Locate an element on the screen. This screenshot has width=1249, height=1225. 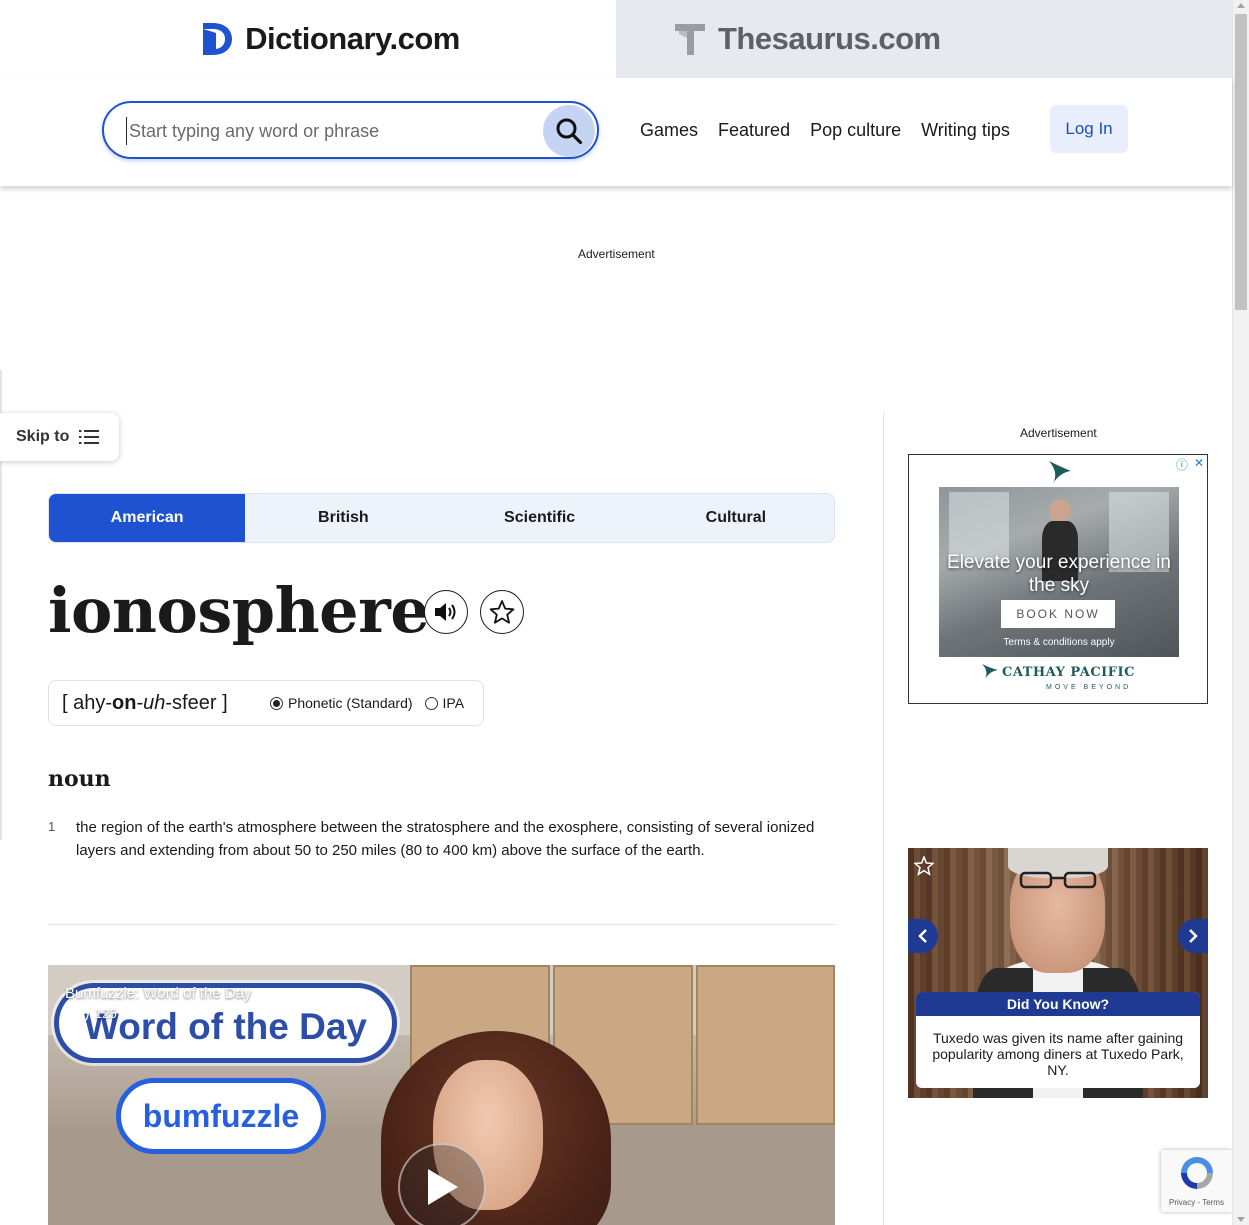
search-input is located at coordinates (326, 131).